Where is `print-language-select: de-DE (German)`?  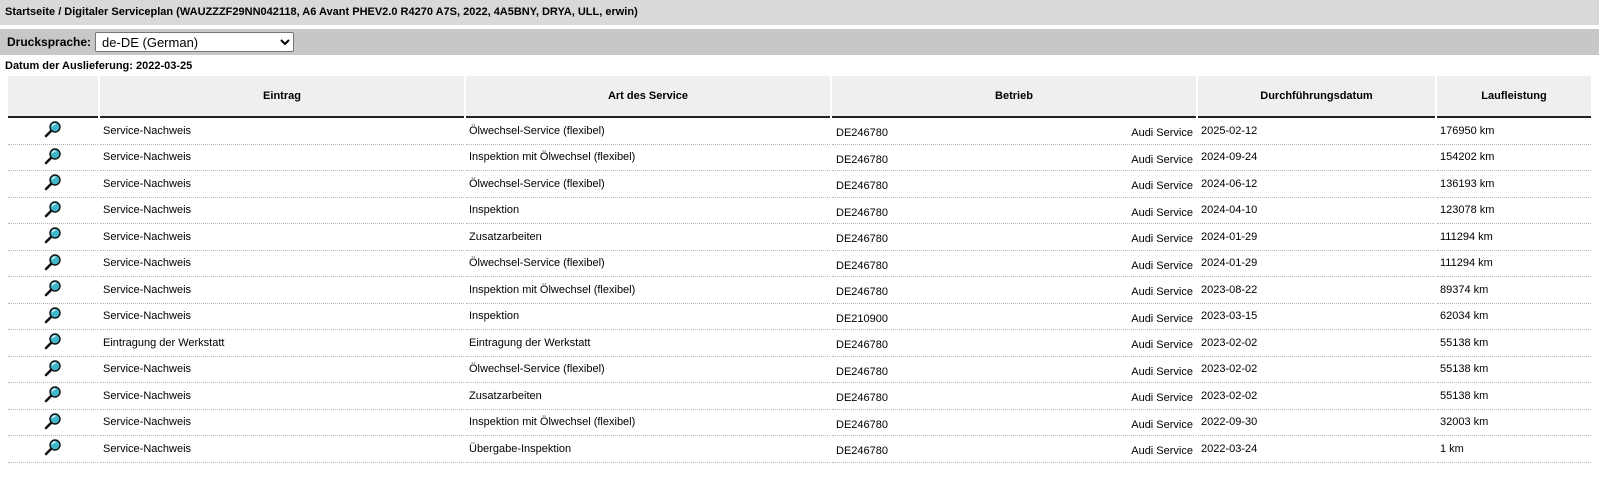
print-language-select: de-DE (German) is located at coordinates (195, 42).